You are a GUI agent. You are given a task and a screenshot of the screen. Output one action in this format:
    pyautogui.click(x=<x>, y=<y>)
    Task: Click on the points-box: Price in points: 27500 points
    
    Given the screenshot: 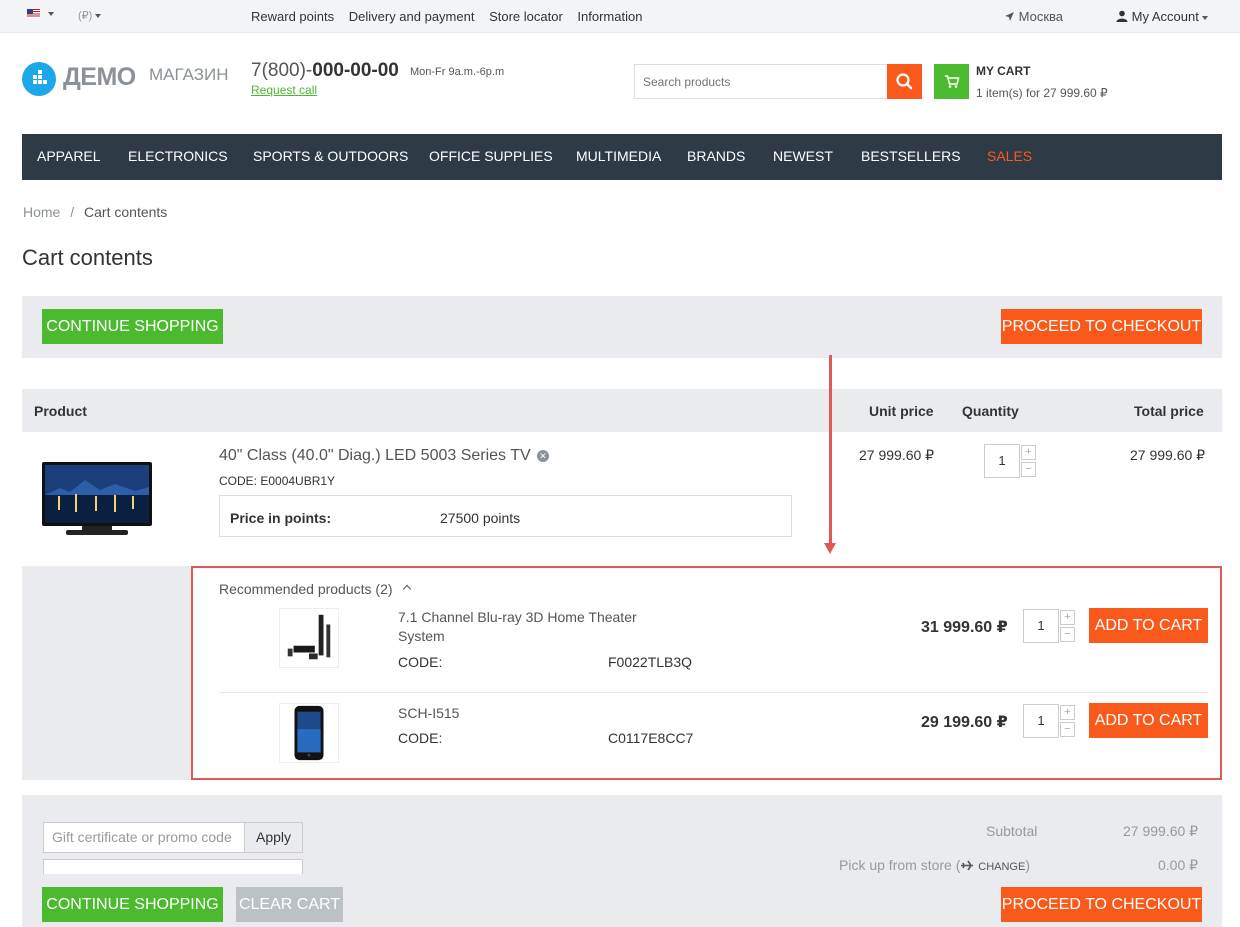 What is the action you would take?
    pyautogui.click(x=505, y=516)
    